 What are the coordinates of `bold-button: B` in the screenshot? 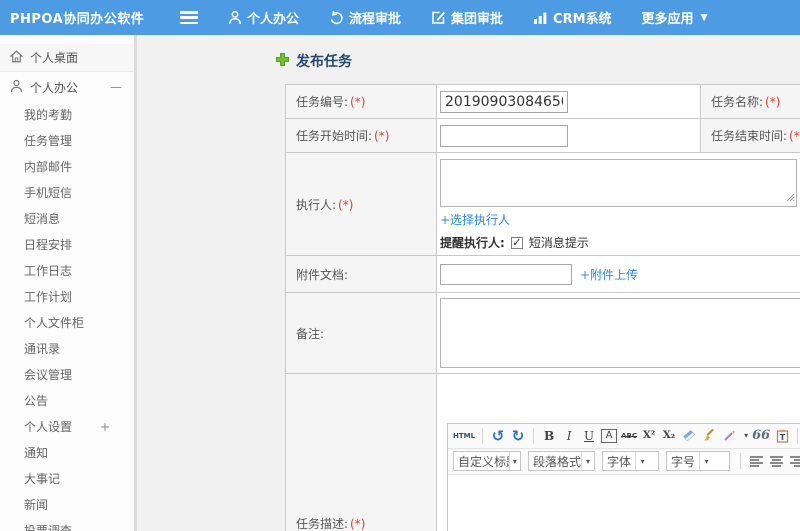 It's located at (549, 436).